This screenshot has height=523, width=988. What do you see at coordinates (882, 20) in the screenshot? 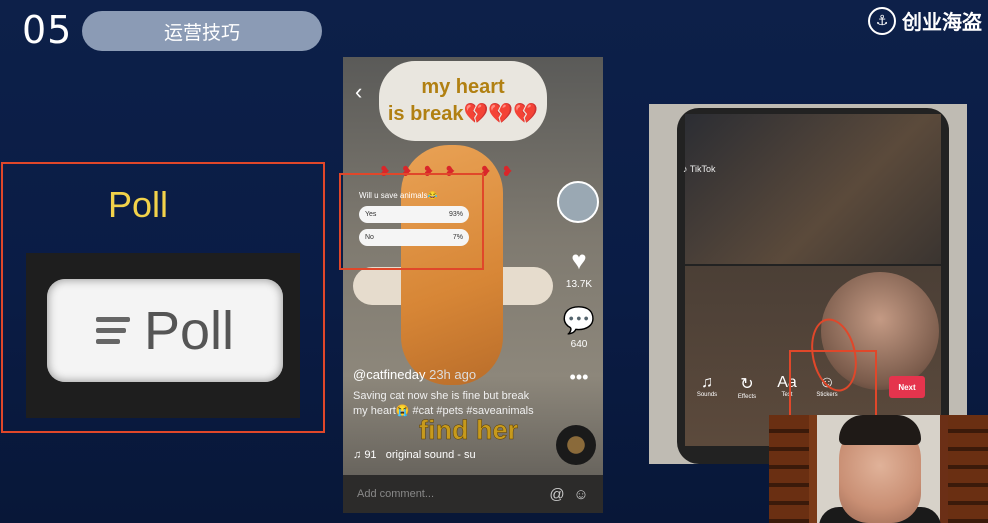
I see `anchor-icon: ⚓` at bounding box center [882, 20].